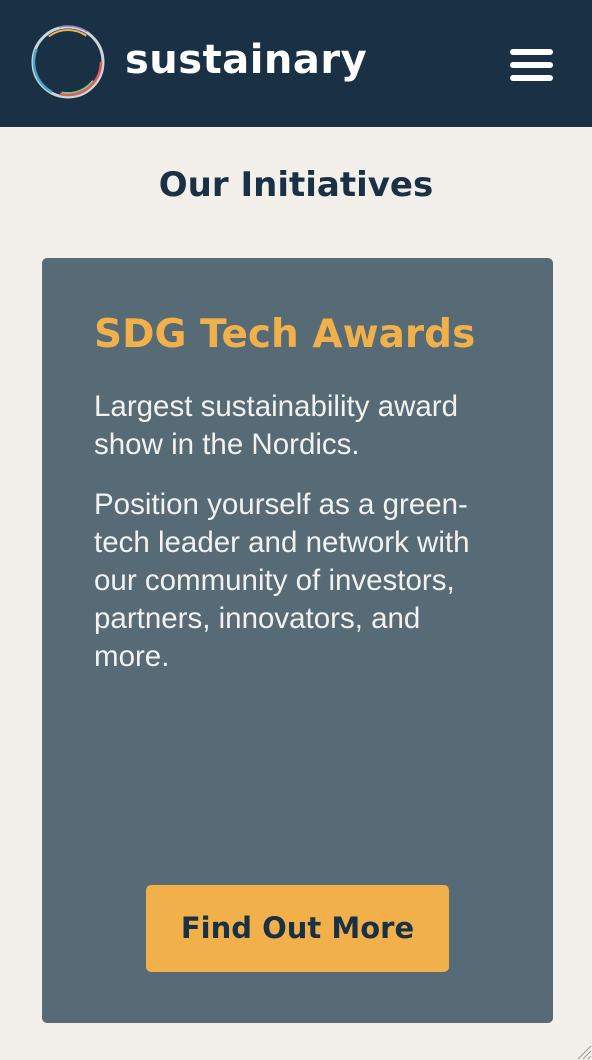  What do you see at coordinates (583, 1051) in the screenshot?
I see `resize-grip-icon` at bounding box center [583, 1051].